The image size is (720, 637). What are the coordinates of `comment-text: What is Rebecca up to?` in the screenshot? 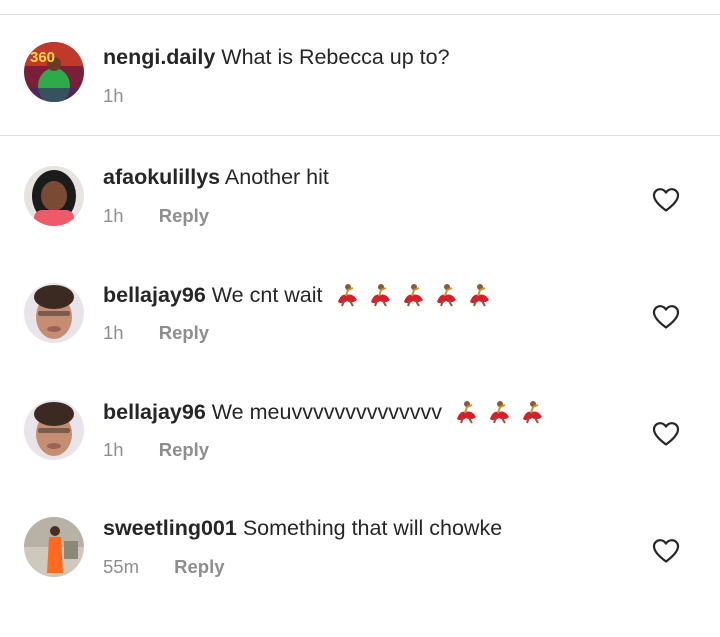 It's located at (335, 57).